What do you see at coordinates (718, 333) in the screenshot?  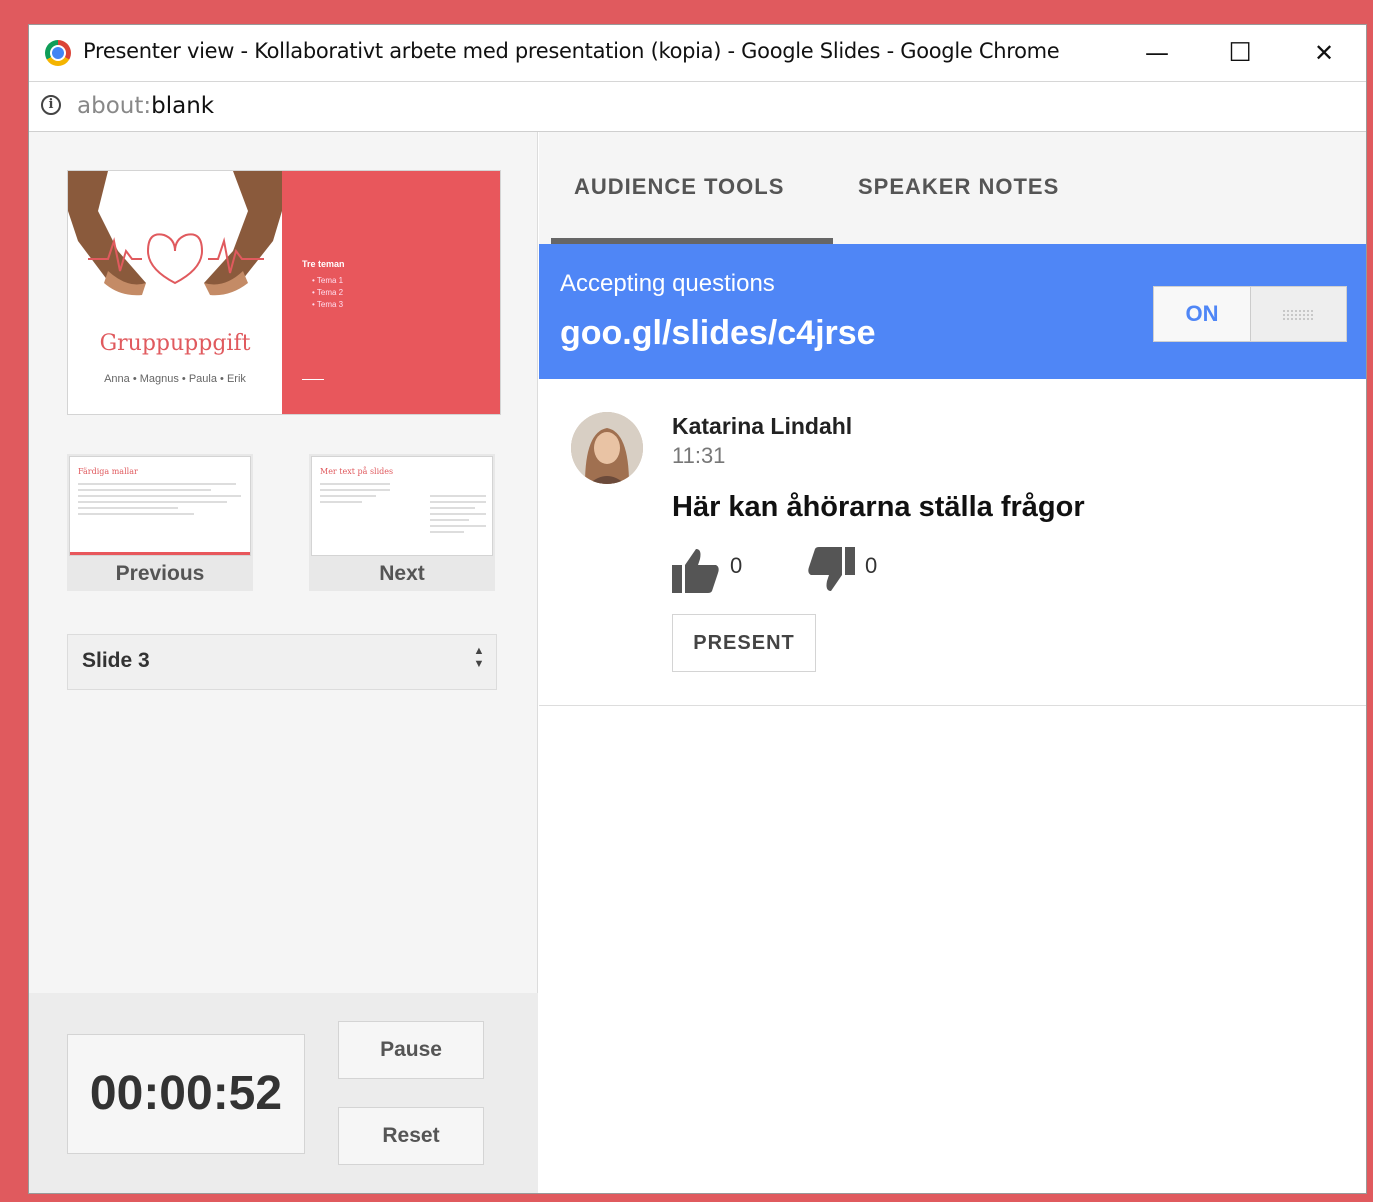 I see `qa-link: goo.gl/slides/c4jrse` at bounding box center [718, 333].